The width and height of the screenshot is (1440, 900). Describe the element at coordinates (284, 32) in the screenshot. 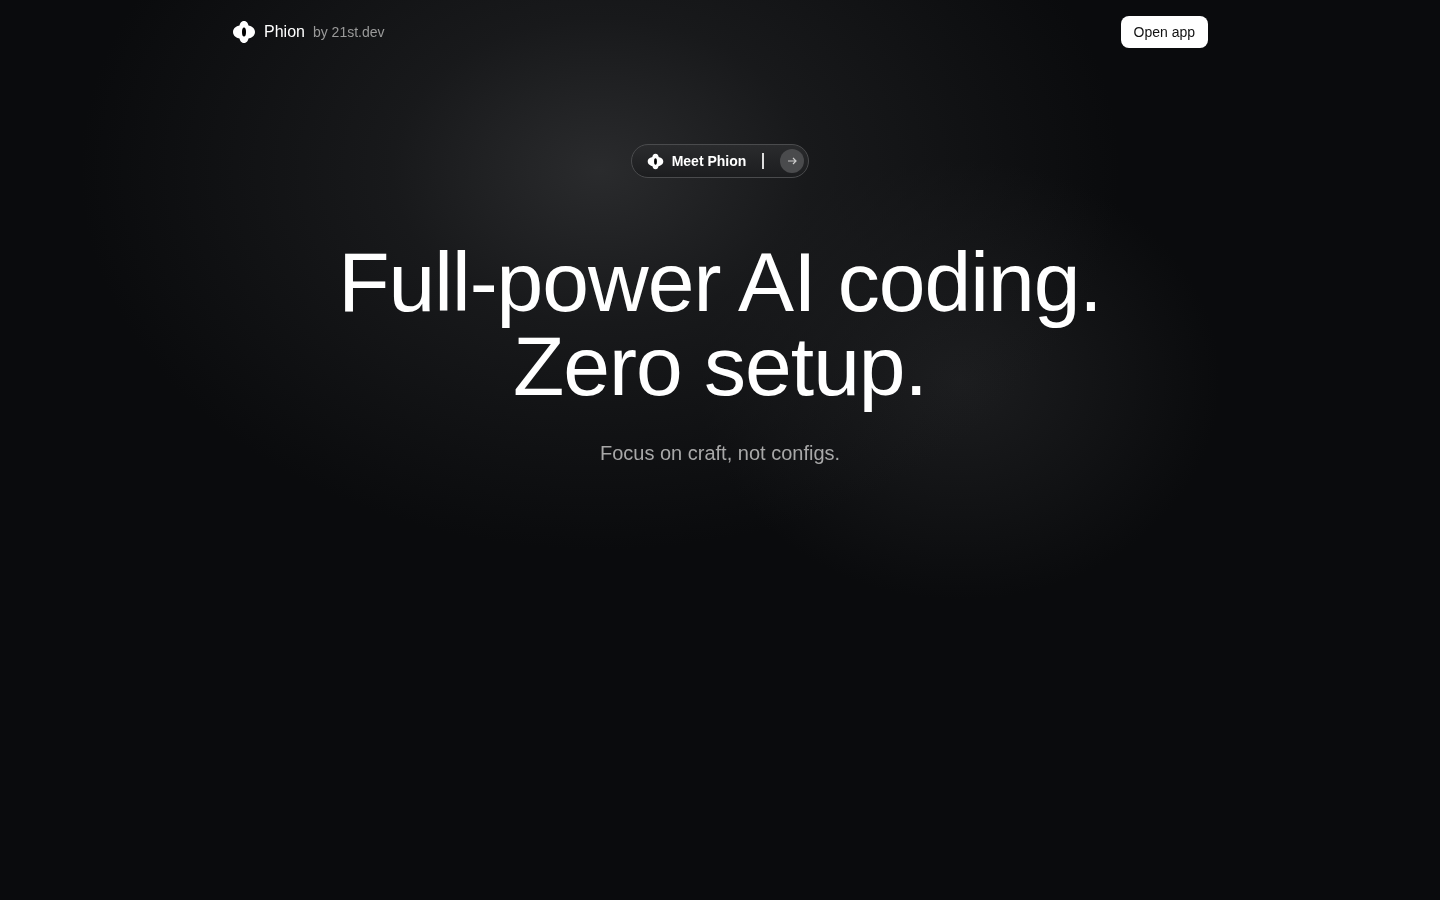

I see `brand-name: Phion` at that location.